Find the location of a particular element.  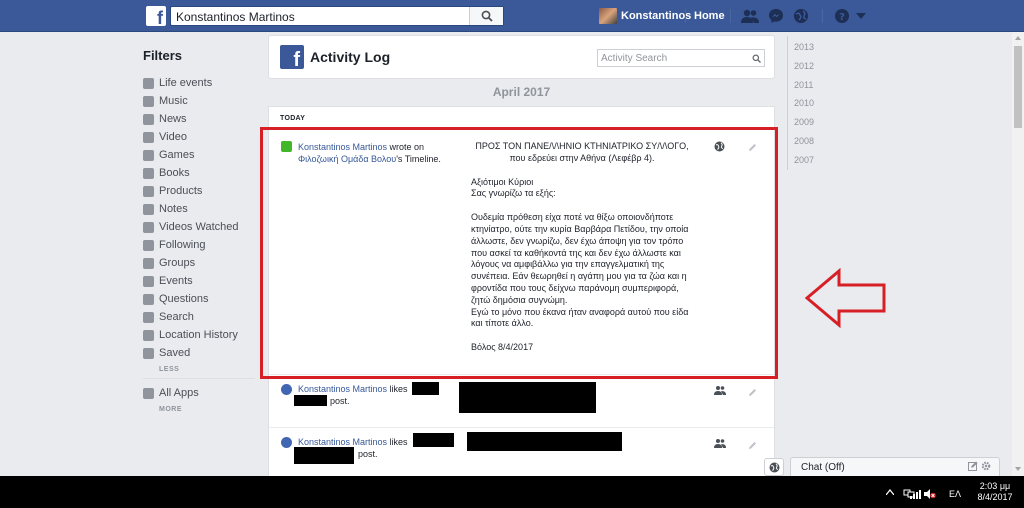

book-icon is located at coordinates (148, 173).